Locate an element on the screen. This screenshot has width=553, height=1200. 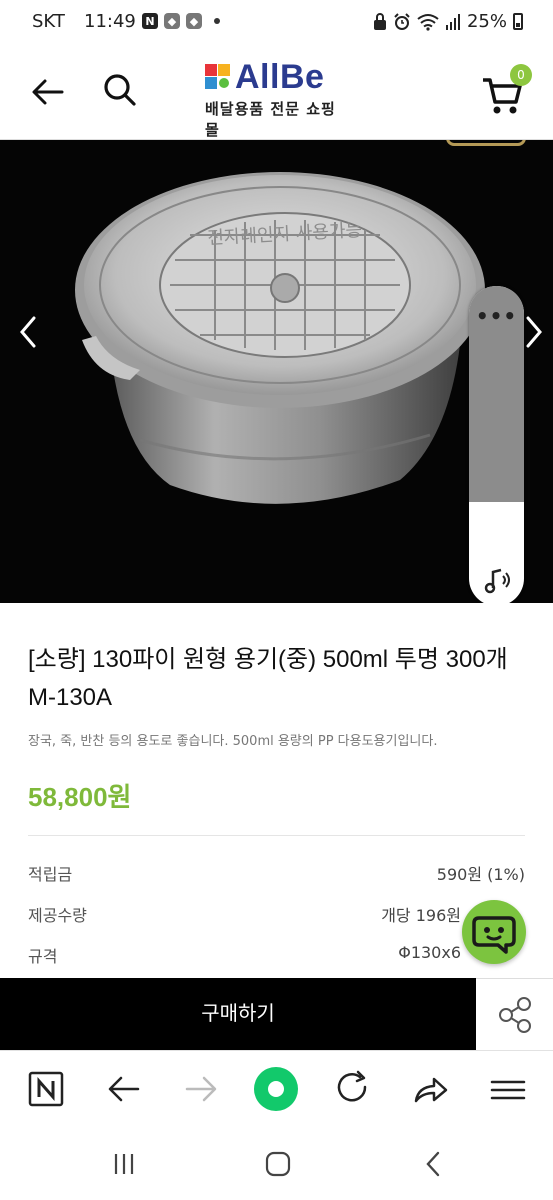
browser-toolbar is located at coordinates (276, 1088).